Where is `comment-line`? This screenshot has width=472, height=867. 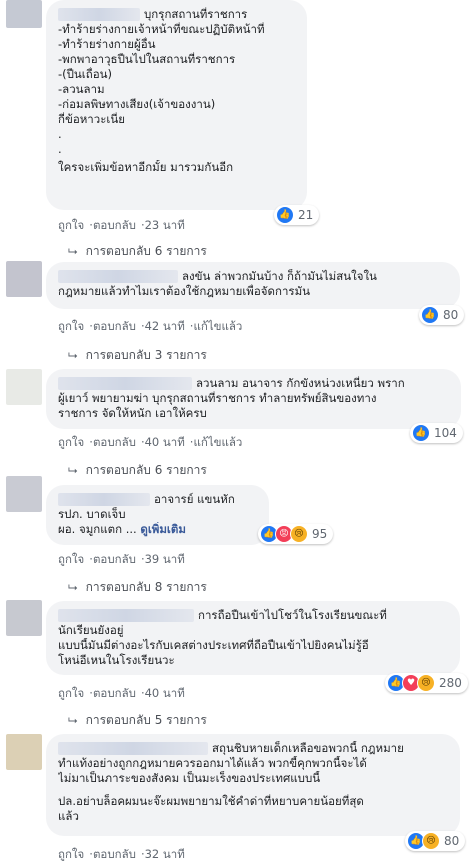
comment-line is located at coordinates (253, 790).